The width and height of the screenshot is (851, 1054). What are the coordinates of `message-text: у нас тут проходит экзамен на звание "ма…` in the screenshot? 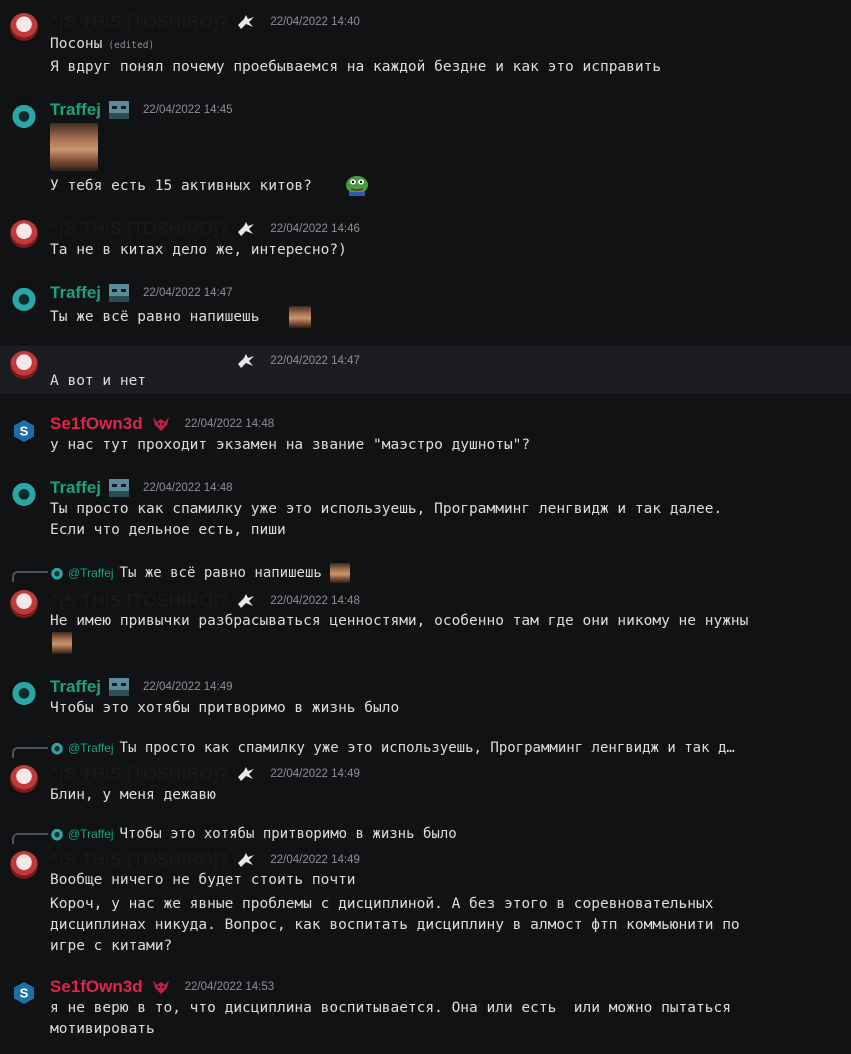 It's located at (290, 445).